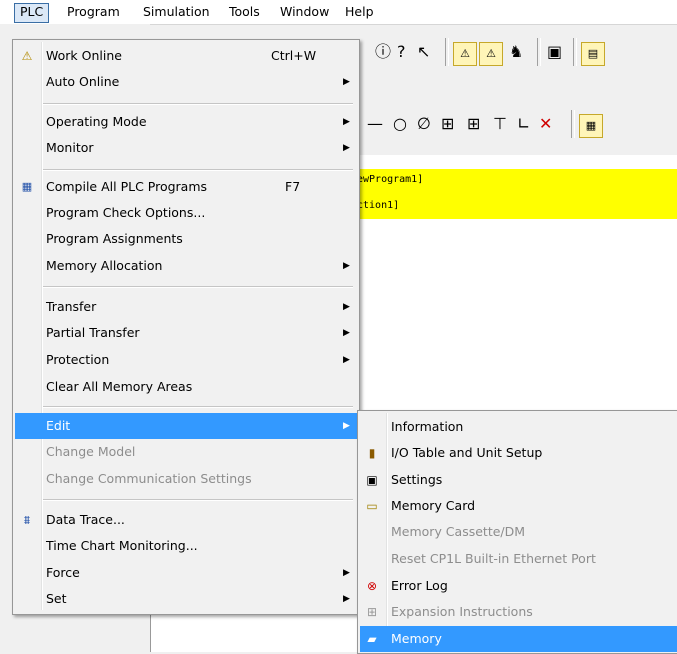 The image size is (677, 654). I want to click on io-table-icon: ▮, so click(372, 453).